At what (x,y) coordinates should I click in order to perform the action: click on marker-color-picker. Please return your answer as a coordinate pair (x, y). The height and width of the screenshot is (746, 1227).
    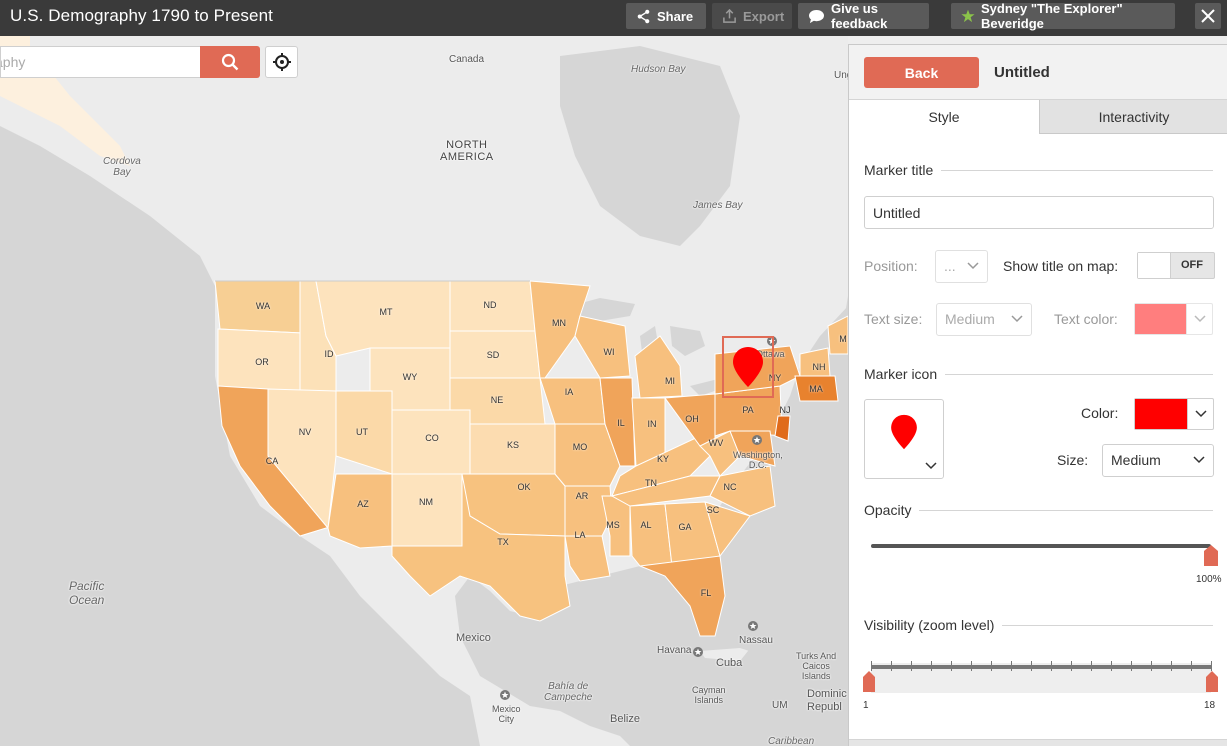
    Looking at the image, I should click on (1174, 414).